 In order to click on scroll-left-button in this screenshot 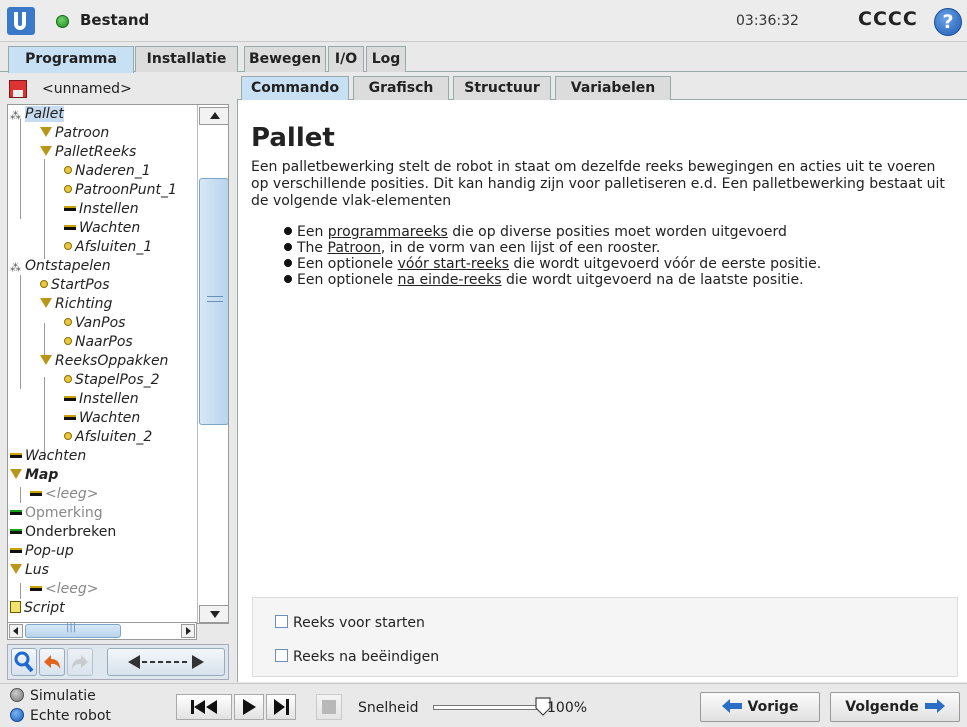, I will do `click(16, 631)`.